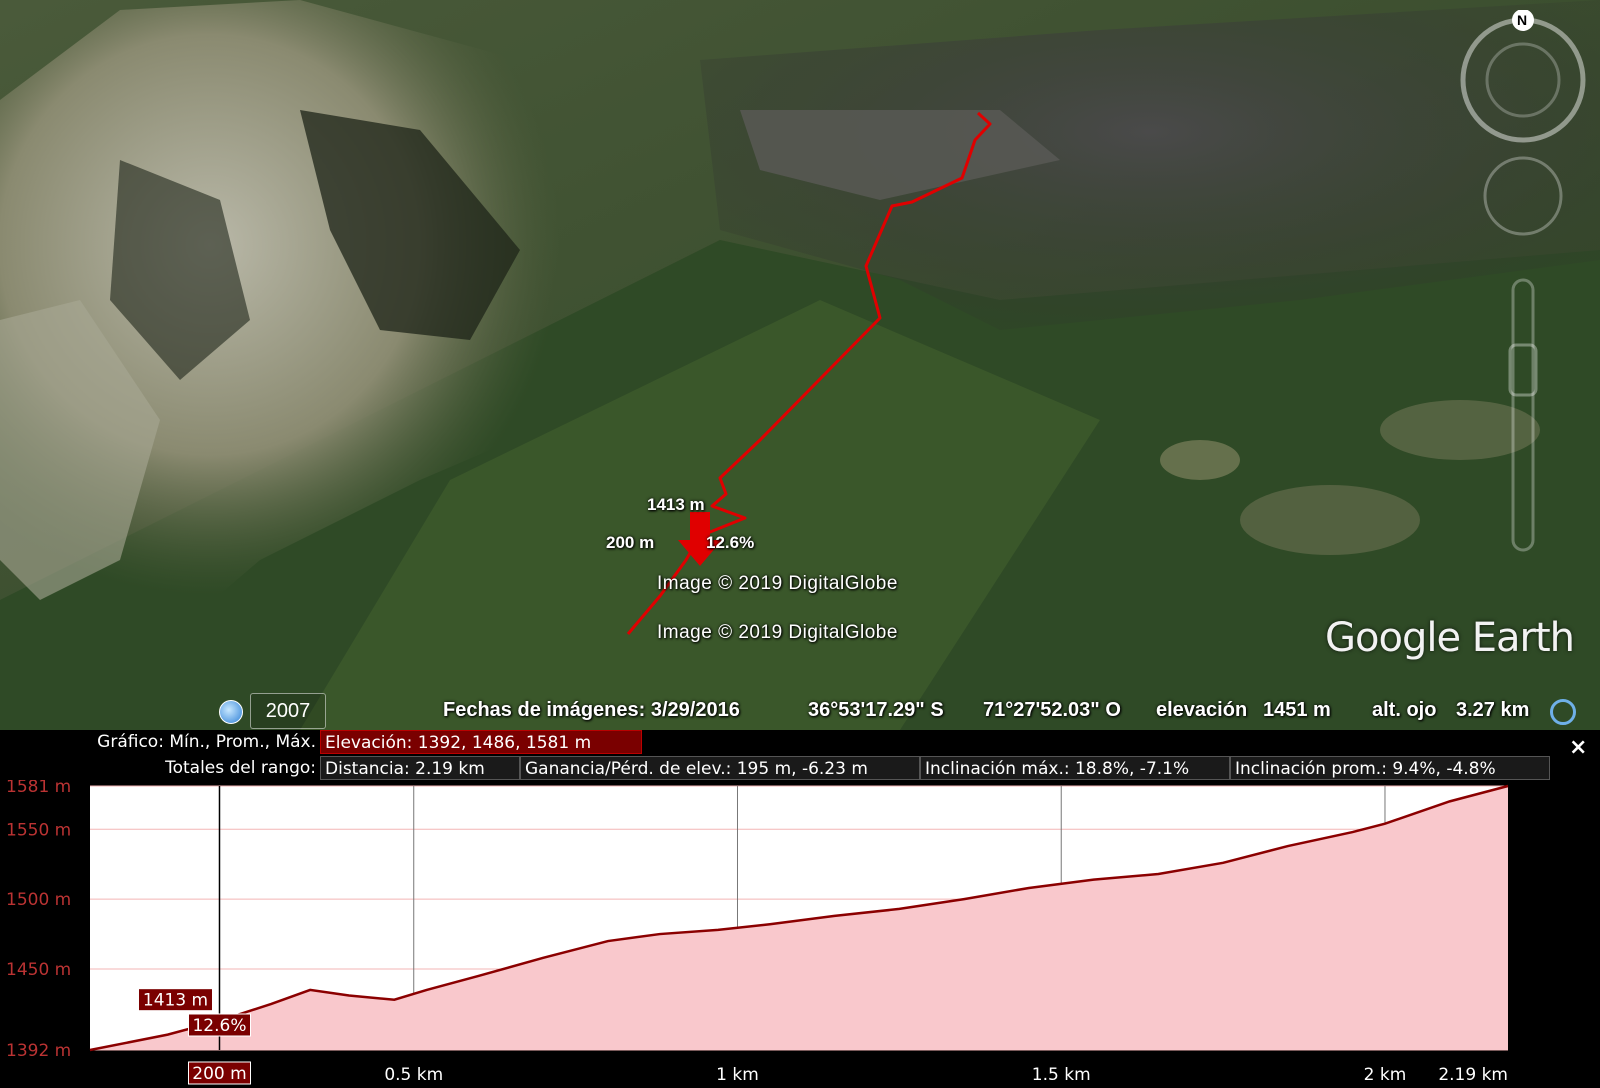  I want to click on navigation-controls: N, so click(1523, 289).